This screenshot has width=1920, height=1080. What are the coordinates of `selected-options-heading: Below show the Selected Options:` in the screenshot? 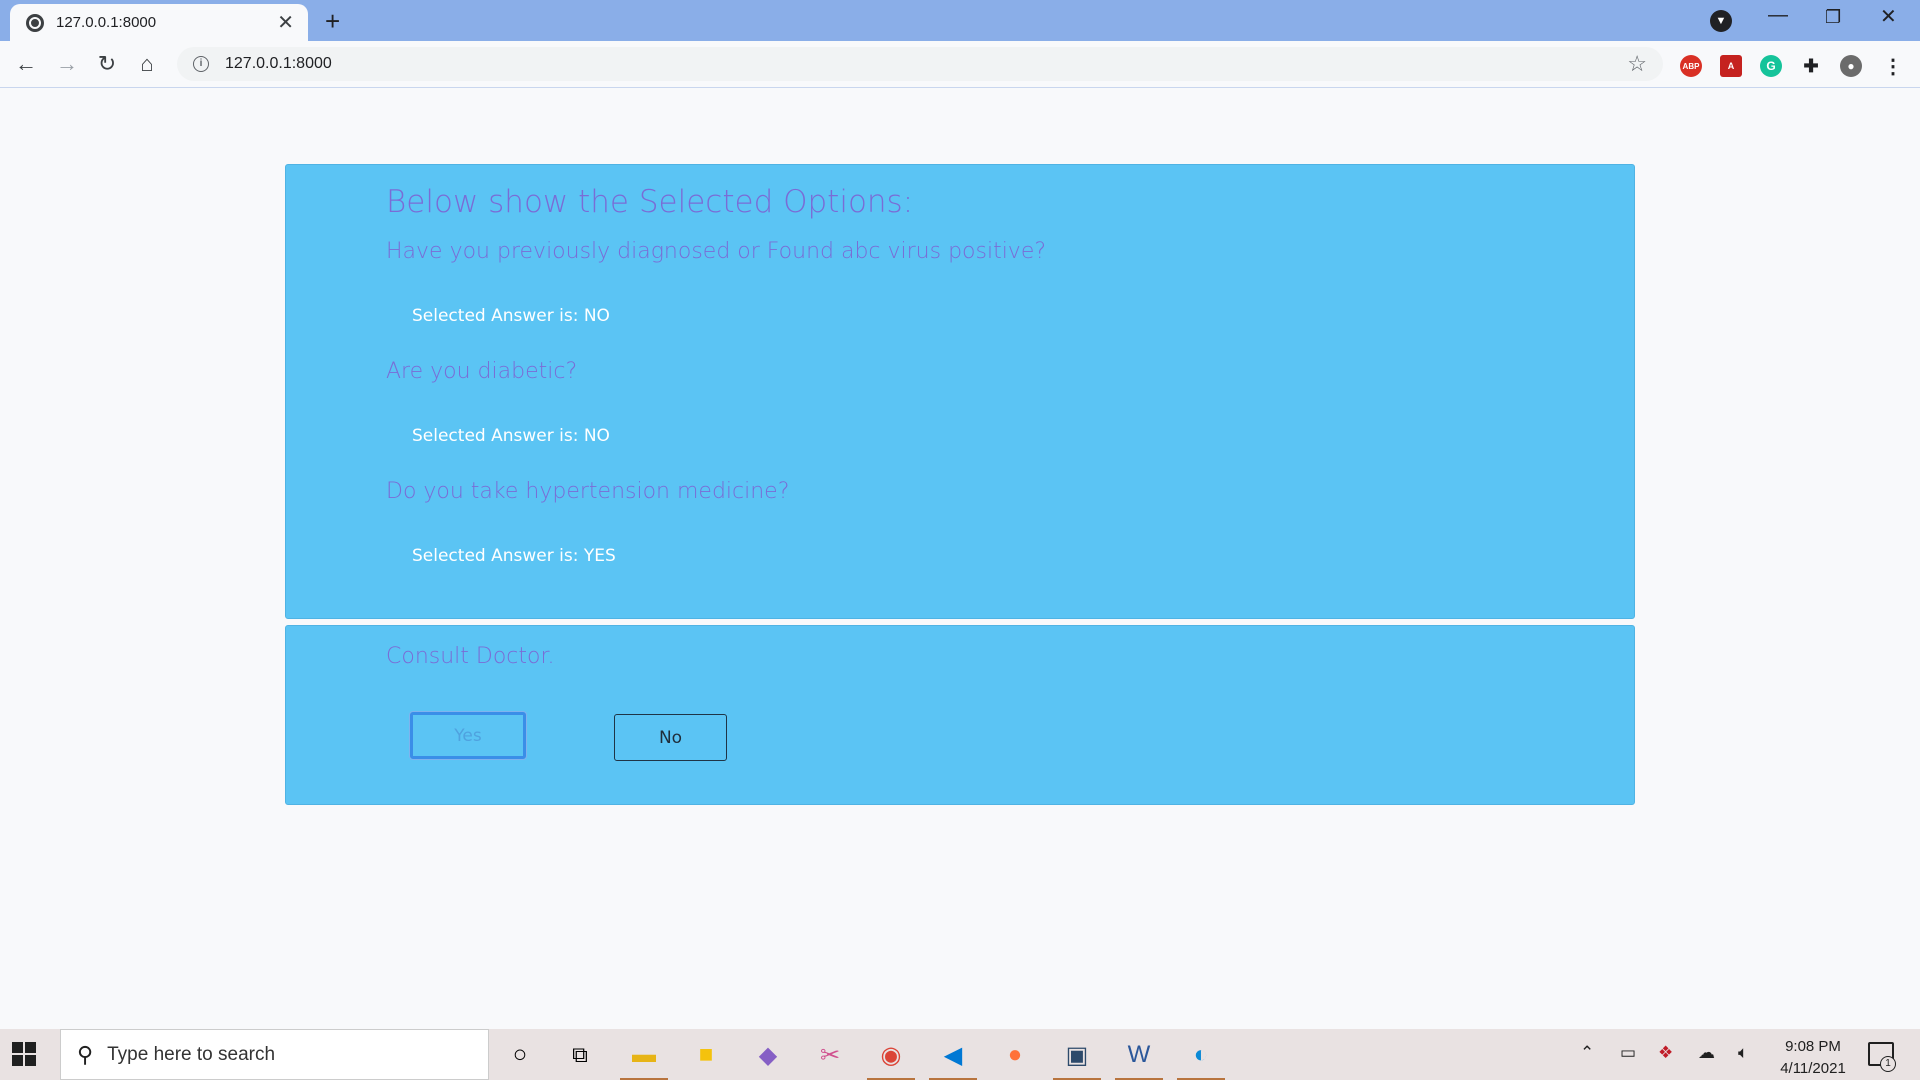 It's located at (650, 202).